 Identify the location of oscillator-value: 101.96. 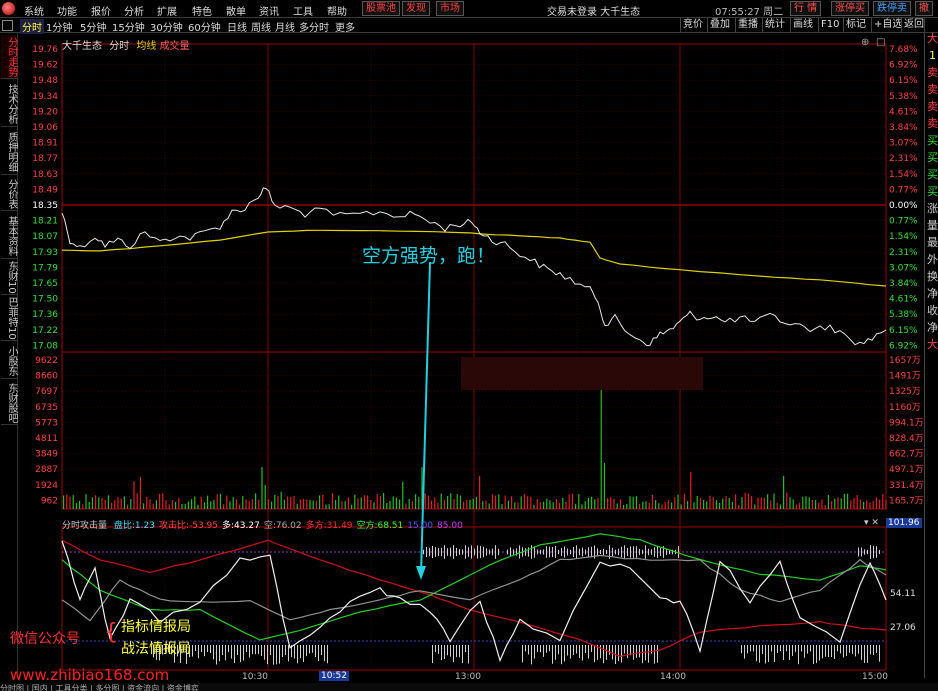
(904, 523).